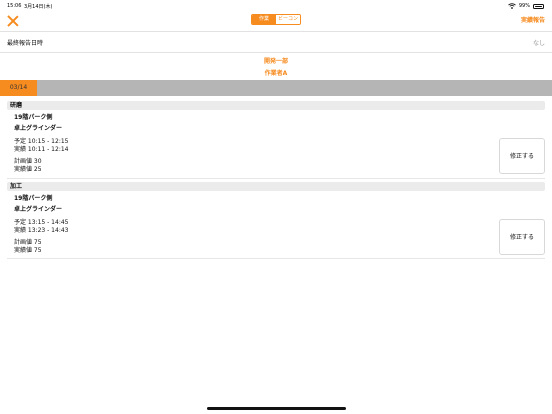 This screenshot has height=414, width=552. I want to click on actual-value: 実績値 25, so click(28, 169).